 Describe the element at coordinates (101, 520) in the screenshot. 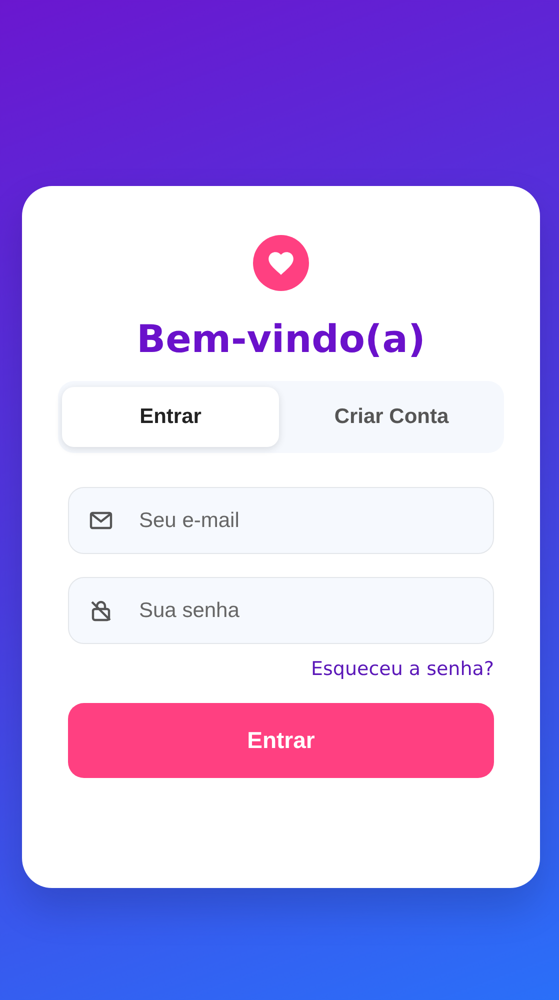

I see `envelope-icon` at that location.